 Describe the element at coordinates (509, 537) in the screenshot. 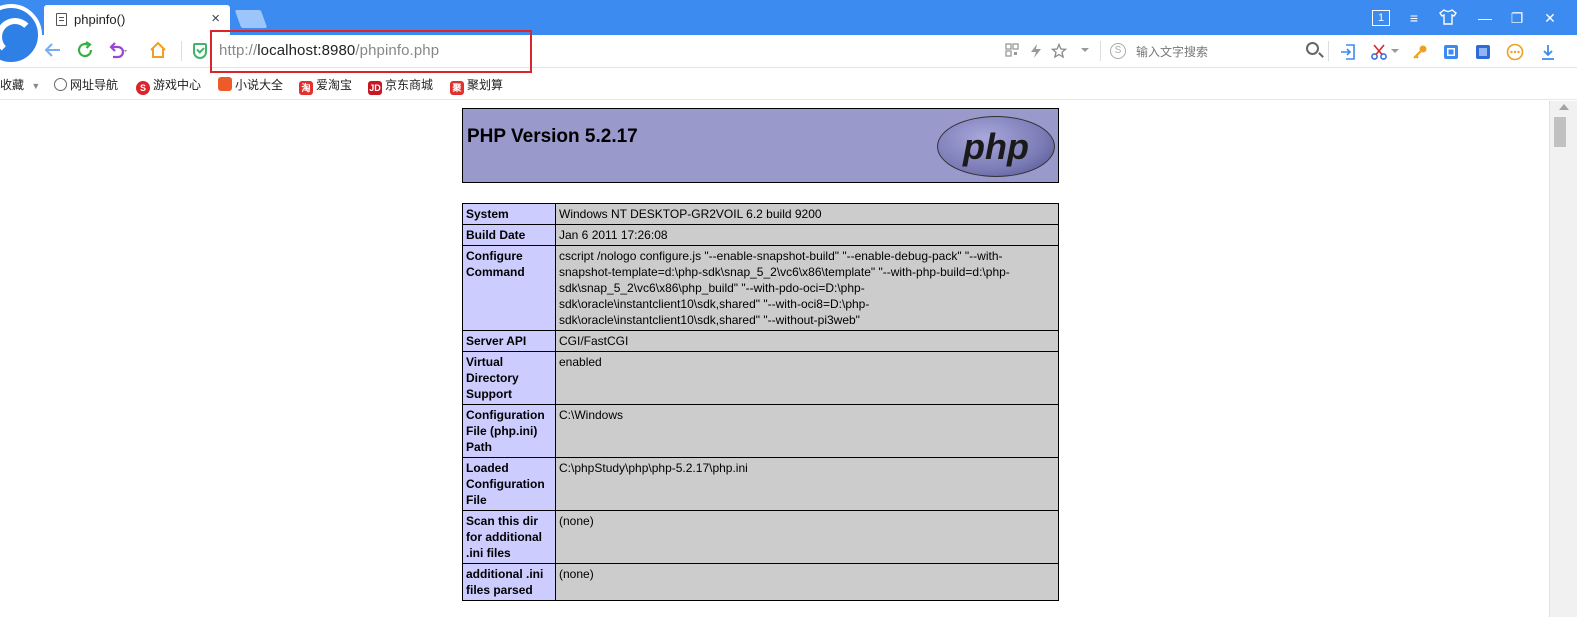

I see `row-key: Scan this dir for additional .ini files` at that location.